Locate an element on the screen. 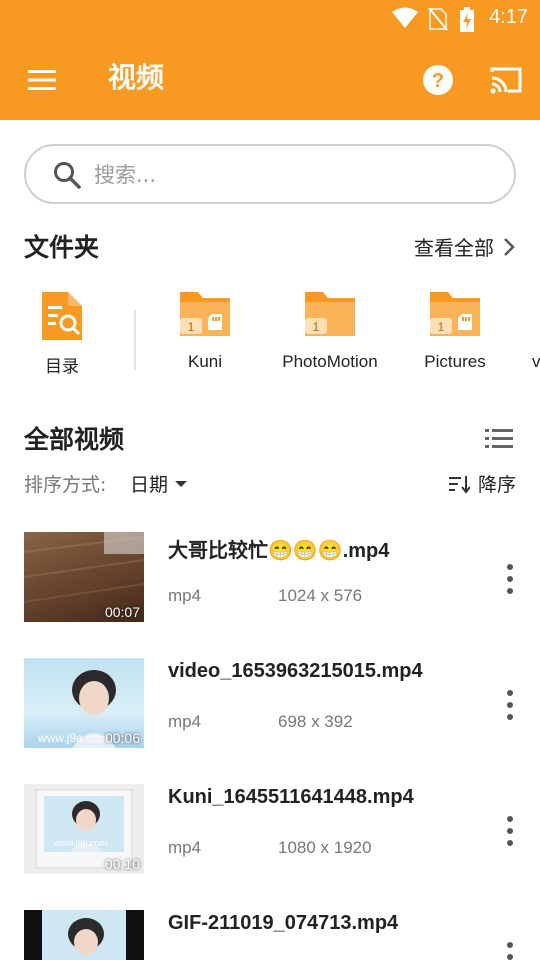 This screenshot has width=540, height=960. svg-text: www.j9a.com is located at coordinates (73, 738).